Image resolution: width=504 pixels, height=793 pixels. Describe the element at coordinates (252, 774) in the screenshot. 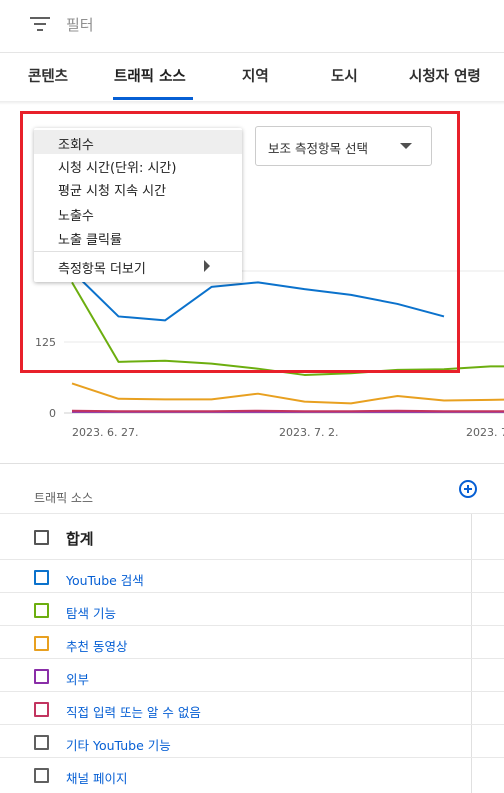

I see `row-channel-pages: 채널 페이지` at that location.